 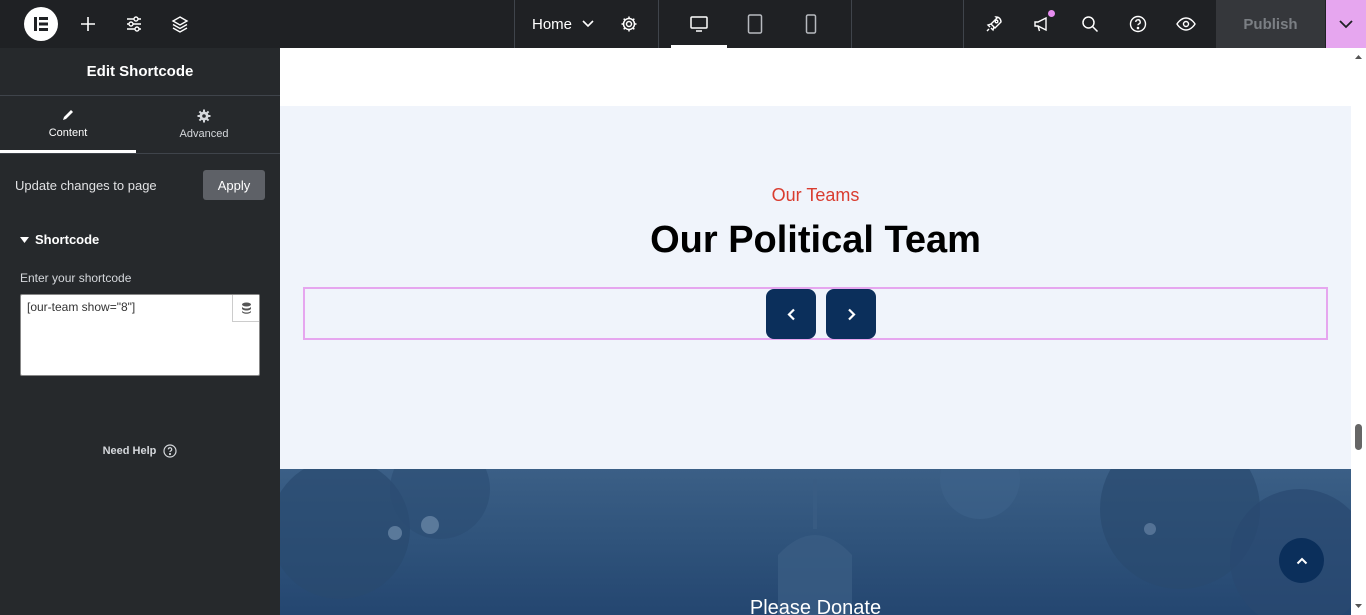 What do you see at coordinates (204, 124) in the screenshot?
I see `tab-advanced: Advanced` at bounding box center [204, 124].